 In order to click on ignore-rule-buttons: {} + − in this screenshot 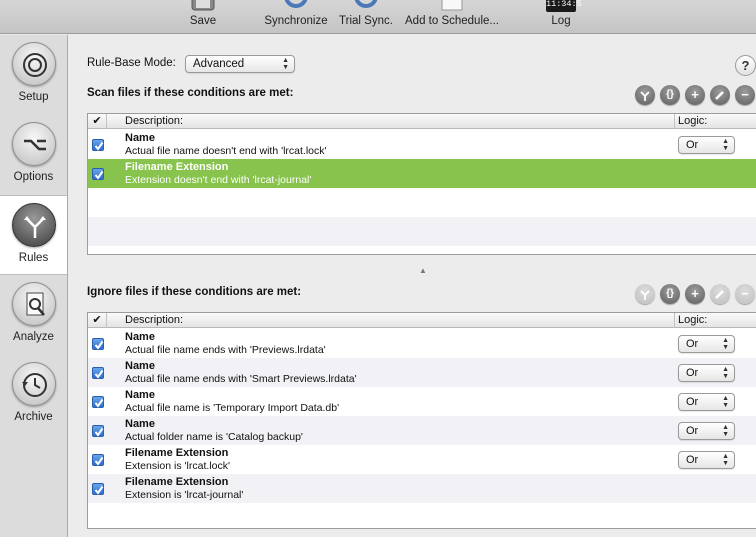, I will do `click(695, 294)`.